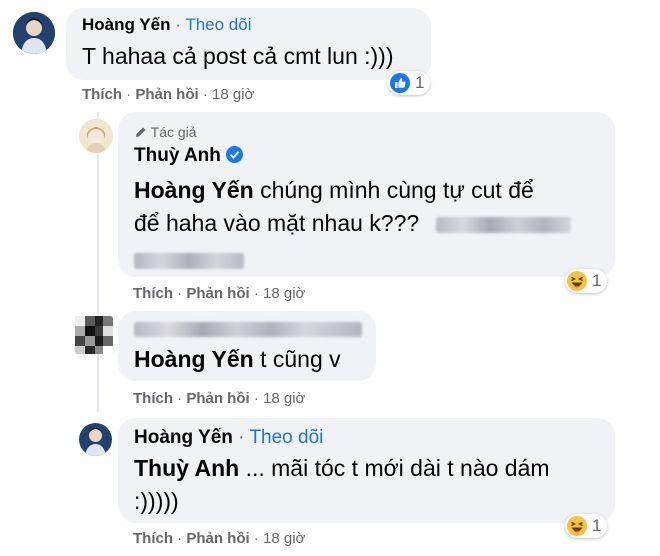  I want to click on redacted-author, so click(248, 329).